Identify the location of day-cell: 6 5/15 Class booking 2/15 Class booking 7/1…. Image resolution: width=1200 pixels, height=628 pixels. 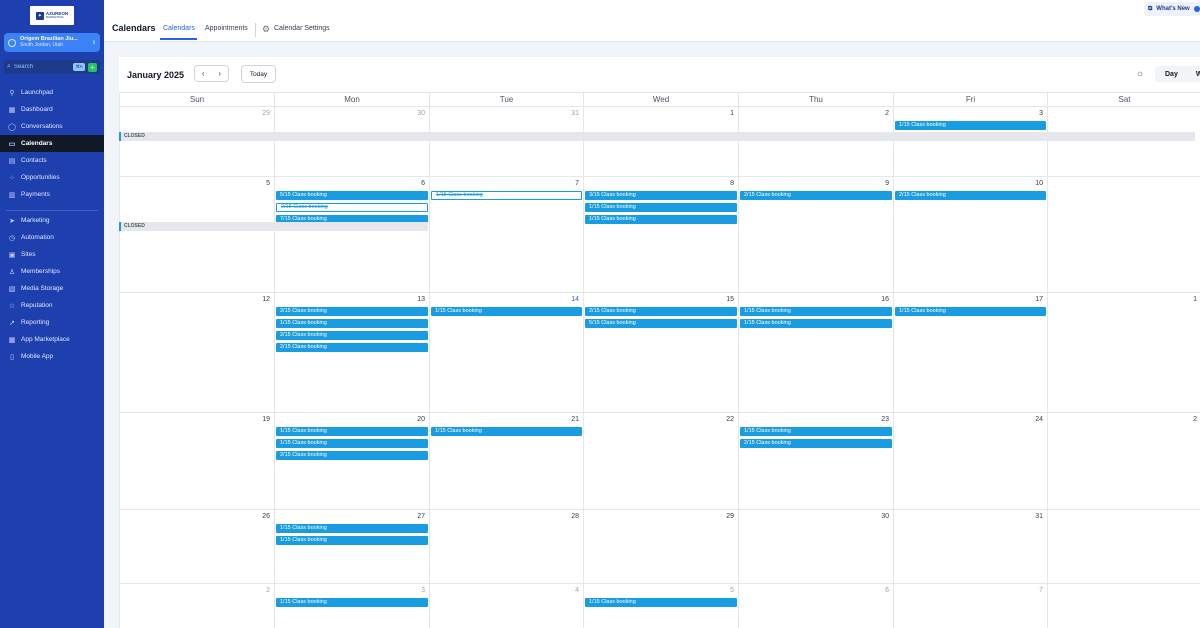
(351, 234).